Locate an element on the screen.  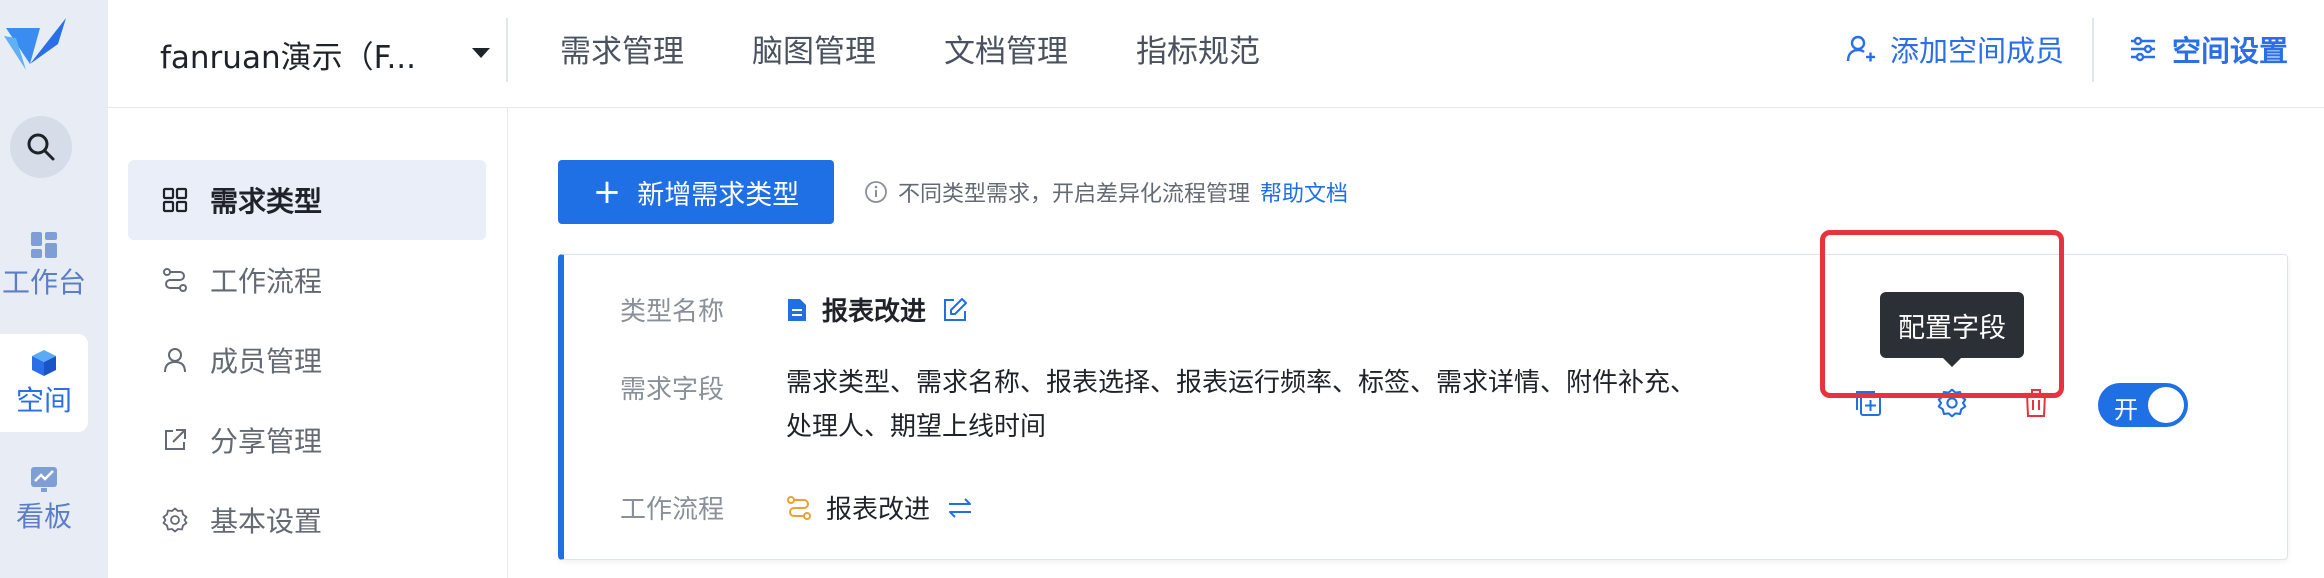
dashboard-icon is located at coordinates (44, 245).